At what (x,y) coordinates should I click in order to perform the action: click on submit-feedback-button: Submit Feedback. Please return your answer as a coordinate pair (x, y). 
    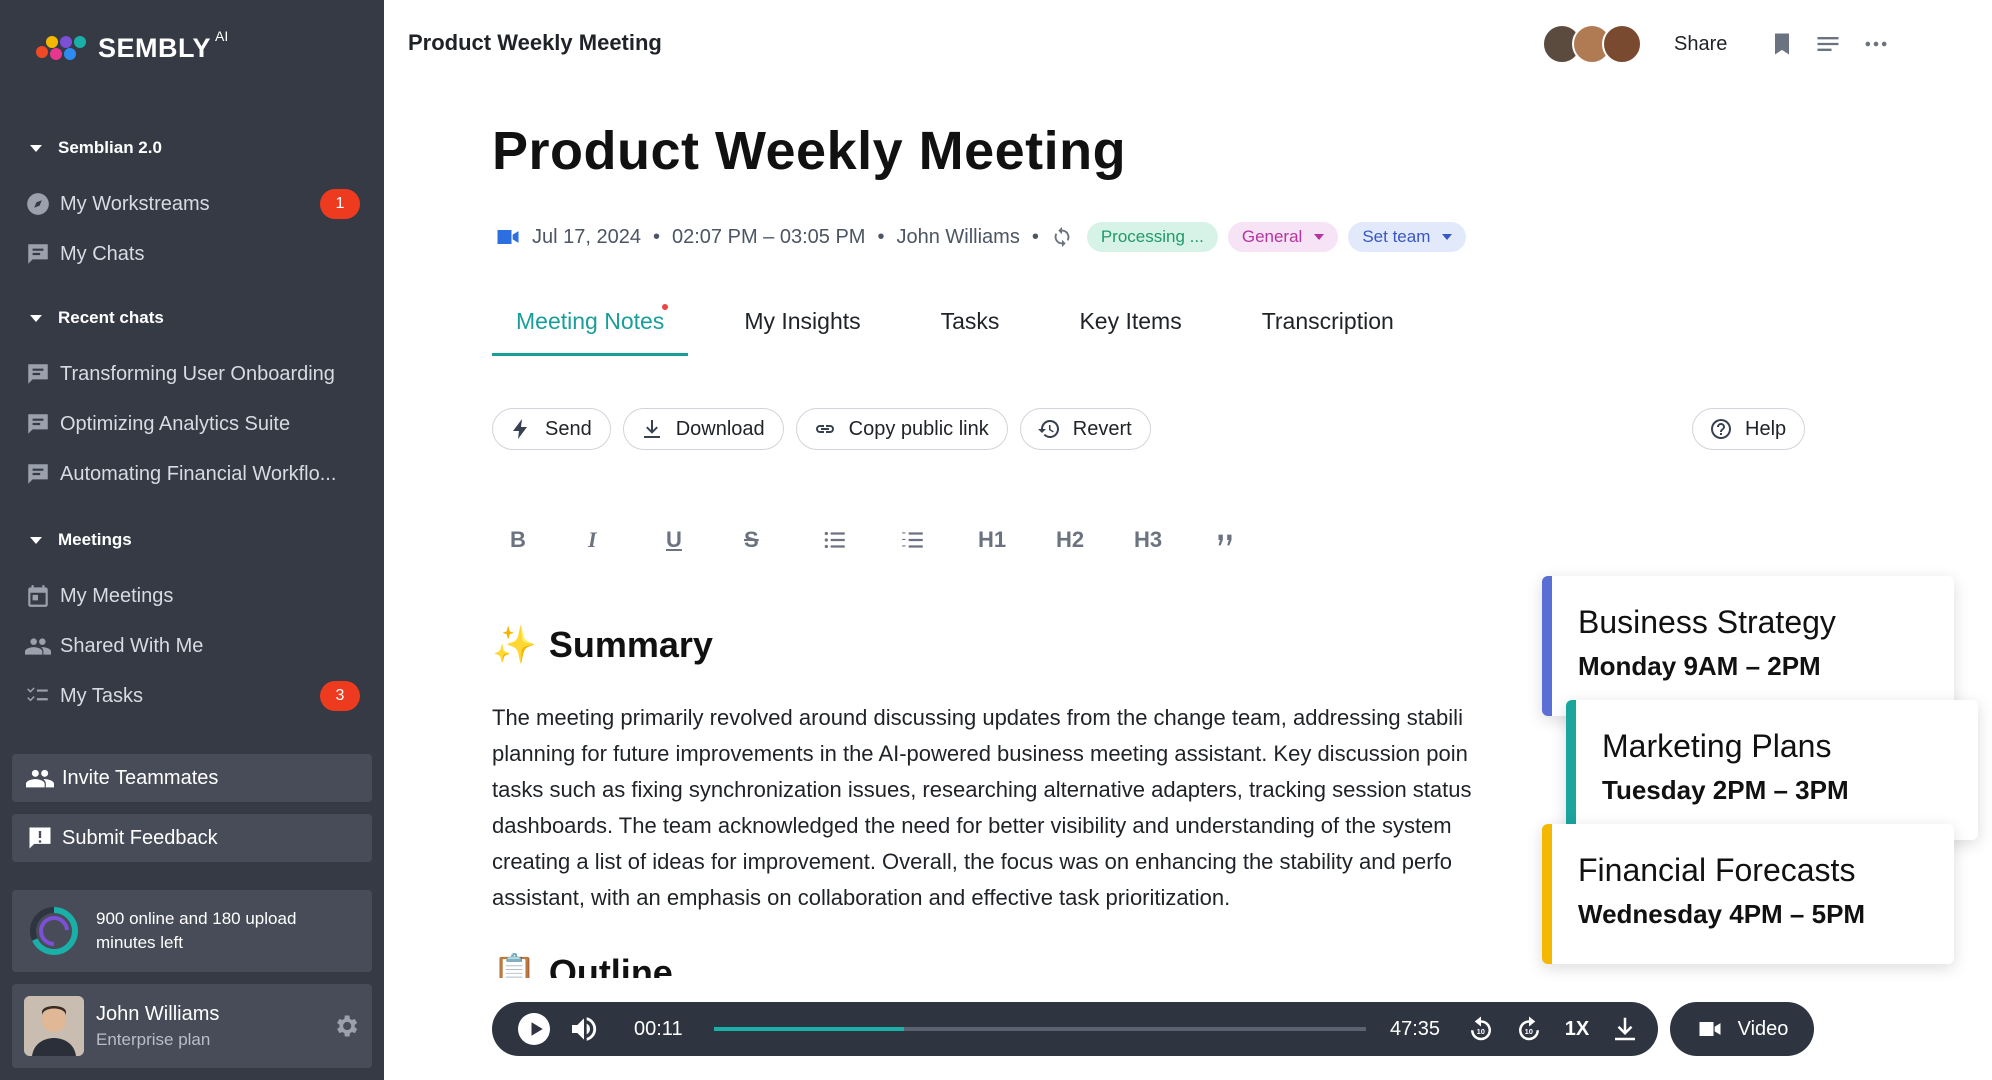
    Looking at the image, I should click on (192, 838).